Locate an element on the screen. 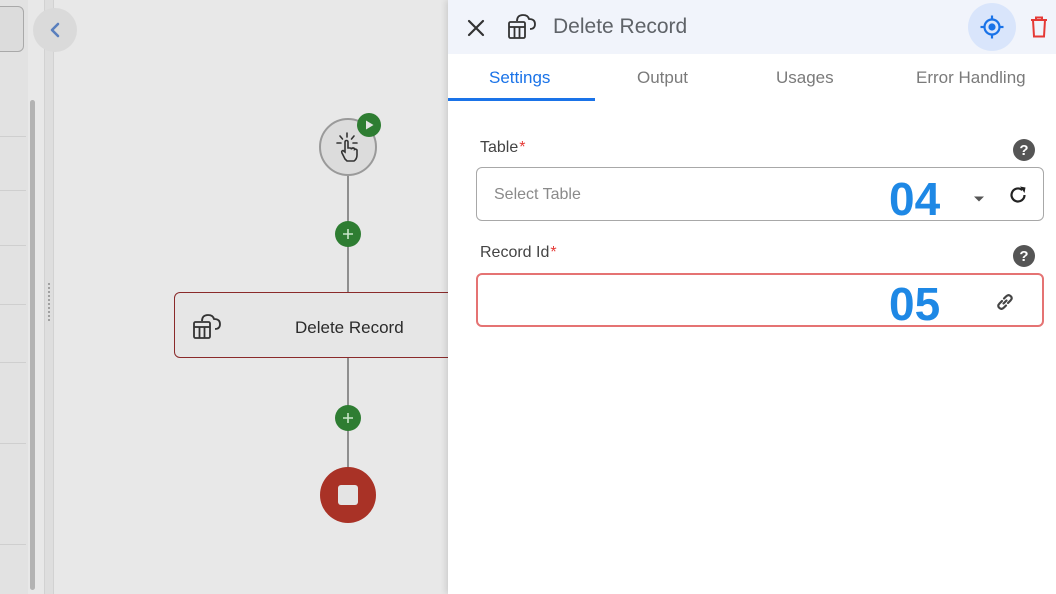 The image size is (1056, 594). table-select: Select Table 04 is located at coordinates (760, 196).